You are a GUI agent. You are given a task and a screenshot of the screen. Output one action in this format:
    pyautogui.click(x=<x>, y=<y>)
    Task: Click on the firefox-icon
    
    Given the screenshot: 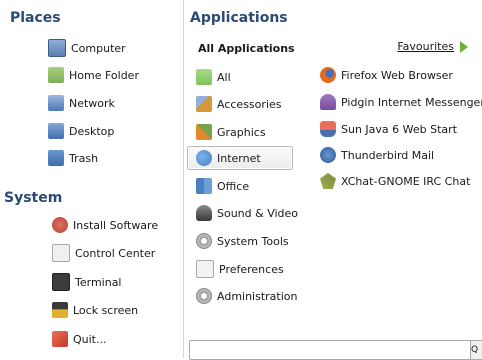 What is the action you would take?
    pyautogui.click(x=328, y=75)
    